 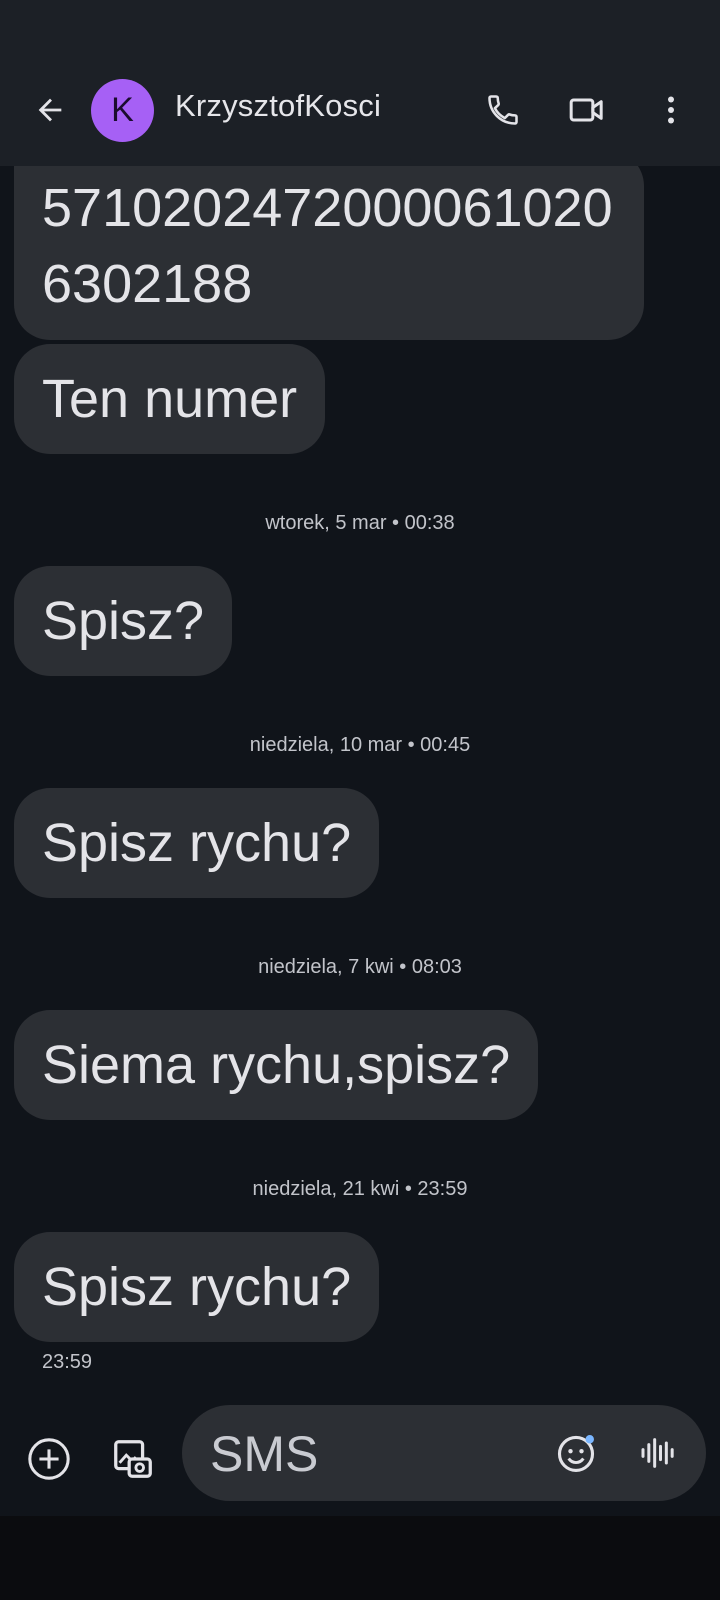 What do you see at coordinates (360, 1189) in the screenshot?
I see `date-separator: niedziela, 21 kwi • 23:59` at bounding box center [360, 1189].